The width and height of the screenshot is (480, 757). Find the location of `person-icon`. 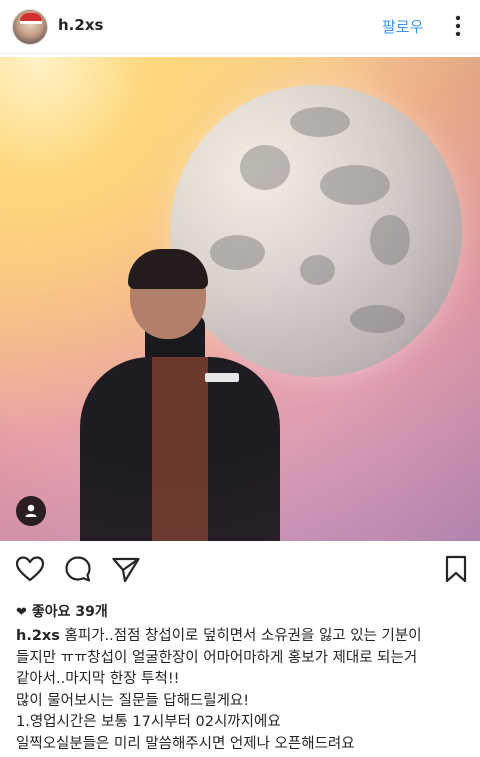

person-icon is located at coordinates (31, 510).